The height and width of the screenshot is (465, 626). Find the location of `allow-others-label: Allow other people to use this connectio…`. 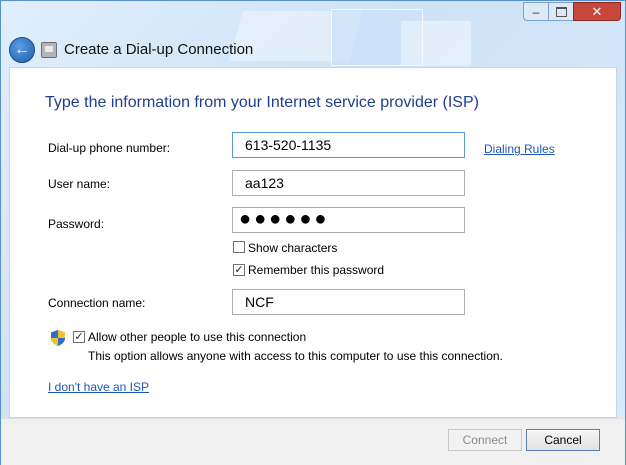

allow-others-label: Allow other people to use this connectio… is located at coordinates (197, 337).